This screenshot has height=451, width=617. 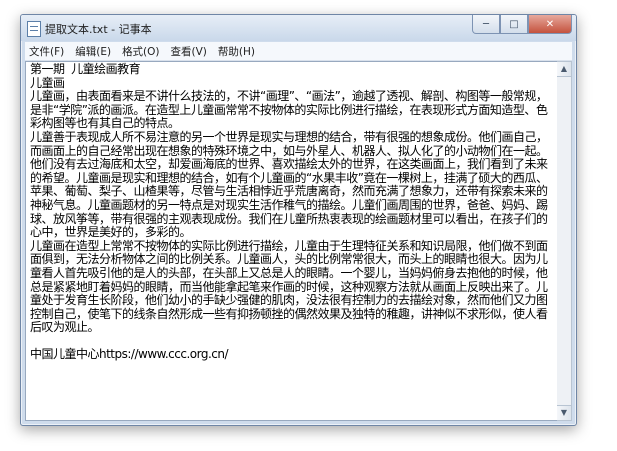 What do you see at coordinates (486, 24) in the screenshot?
I see `minimize-button: ─` at bounding box center [486, 24].